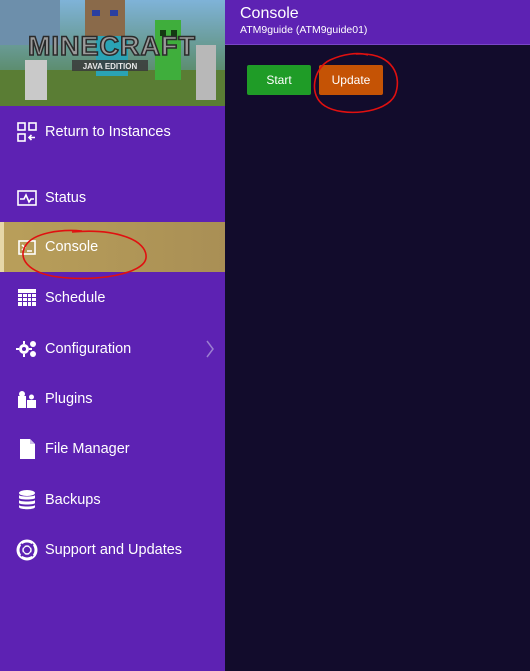 This screenshot has height=671, width=530. What do you see at coordinates (27, 550) in the screenshot?
I see `lifebuoy-icon` at bounding box center [27, 550].